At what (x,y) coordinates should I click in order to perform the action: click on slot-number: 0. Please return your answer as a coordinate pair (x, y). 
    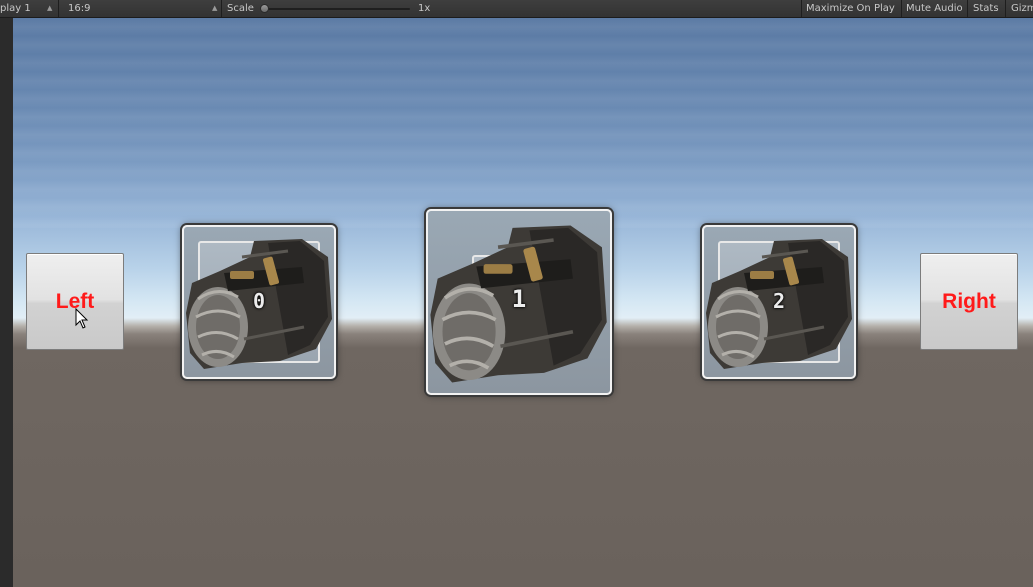
    Looking at the image, I should click on (259, 301).